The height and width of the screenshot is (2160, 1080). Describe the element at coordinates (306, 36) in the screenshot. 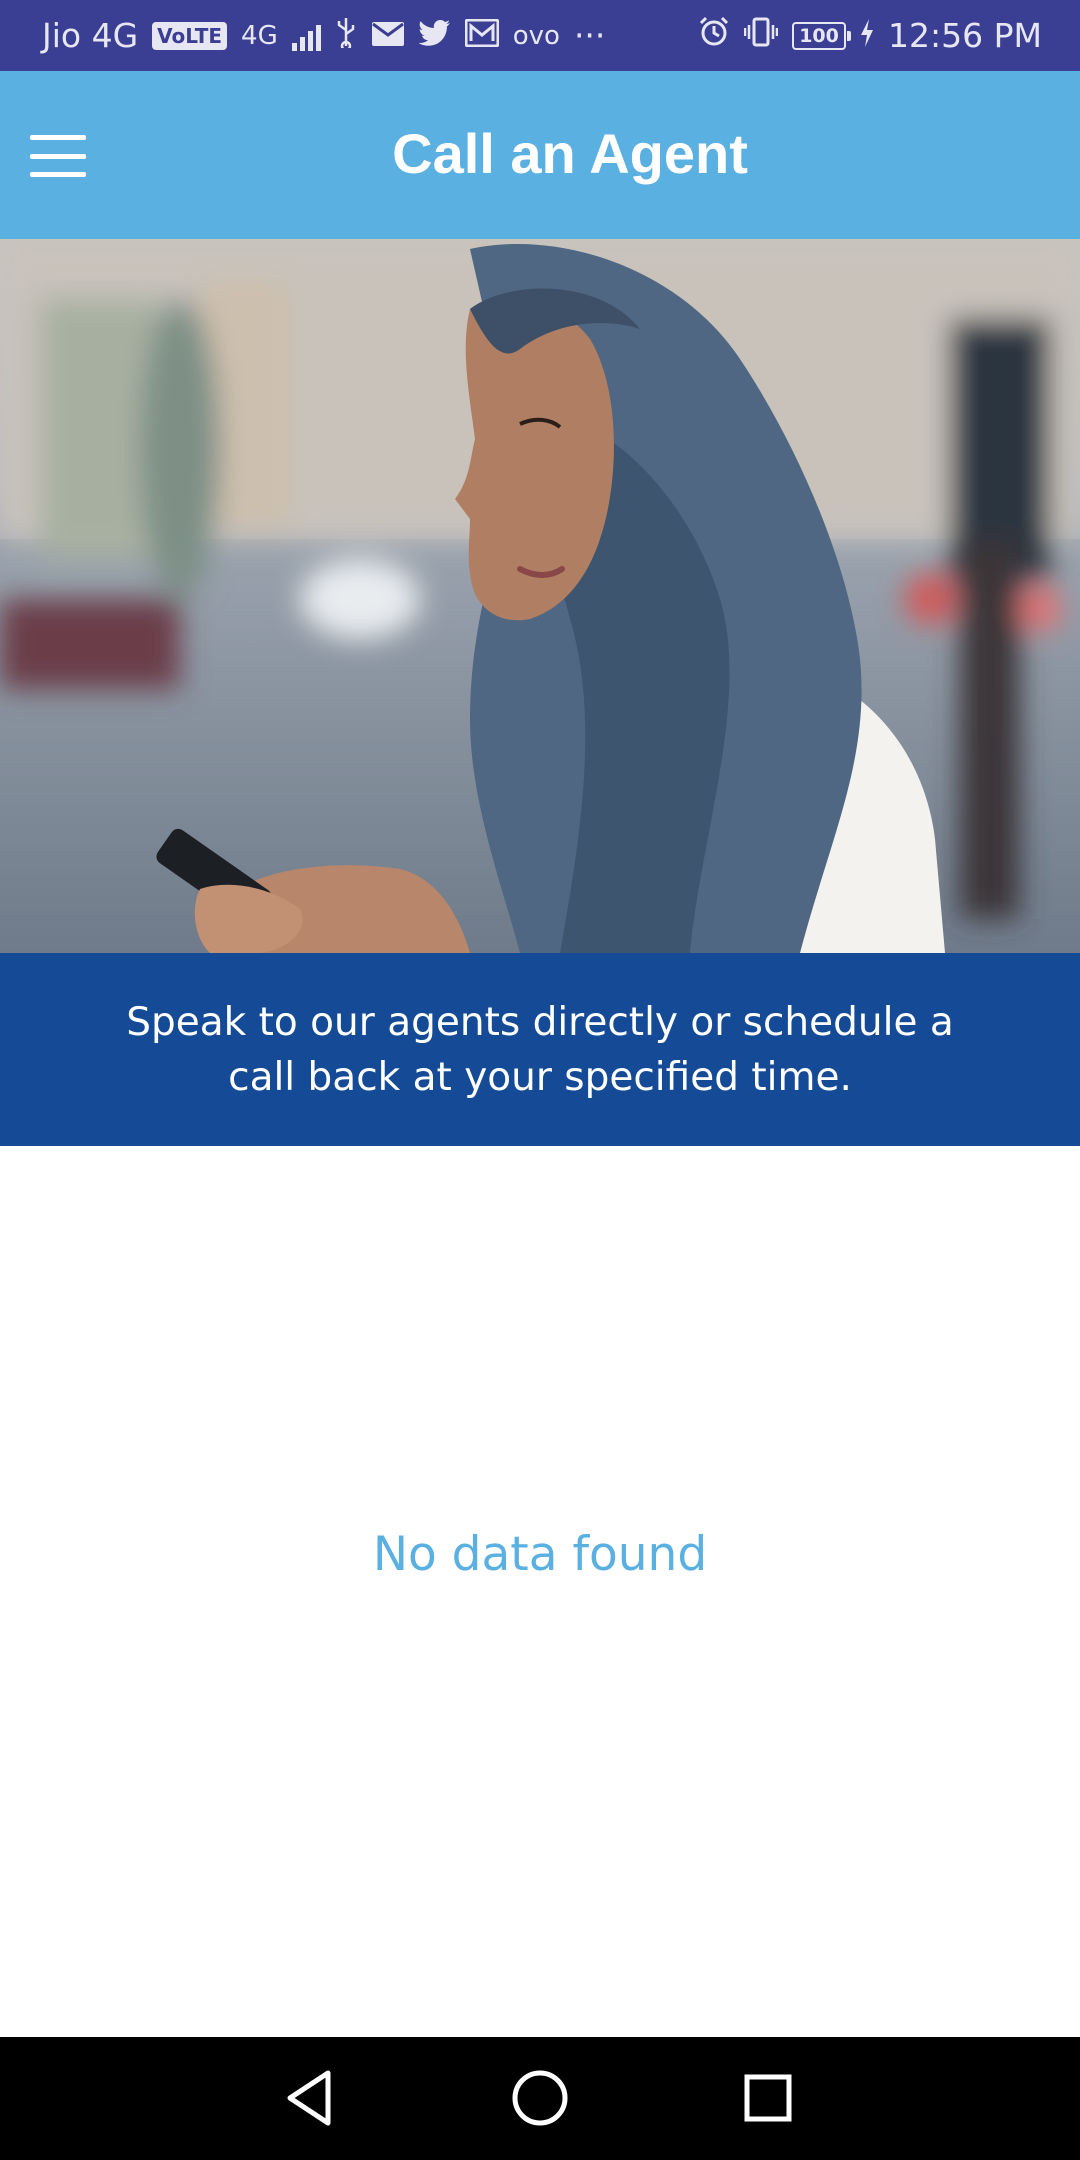

I see `signal-icon` at that location.